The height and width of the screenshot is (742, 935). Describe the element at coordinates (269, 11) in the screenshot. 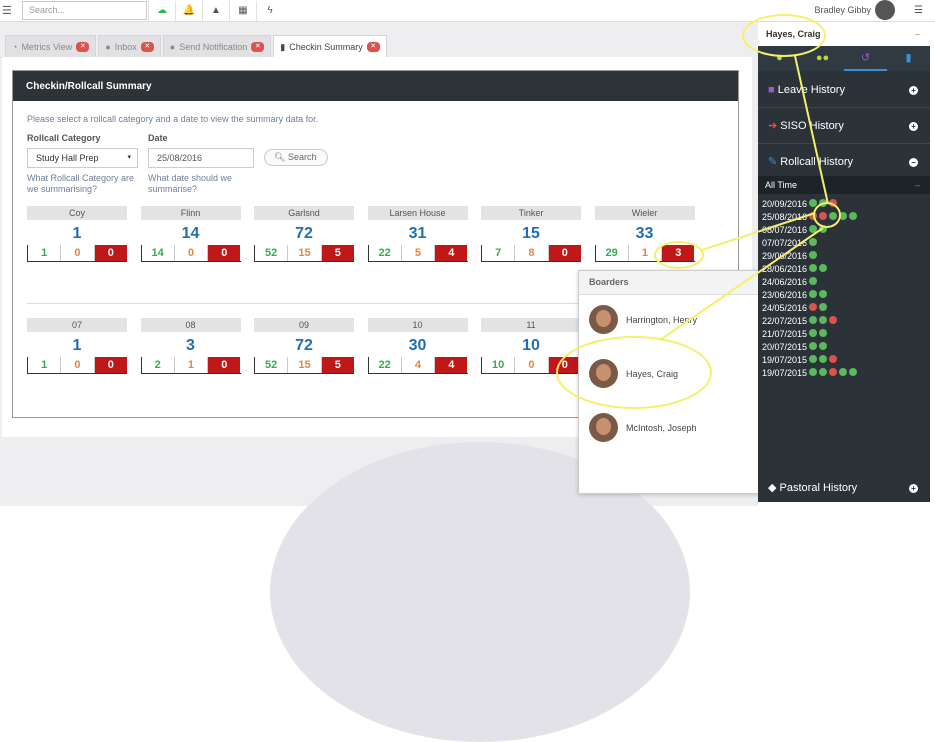

I see `lightning-icon: ϟ` at that location.